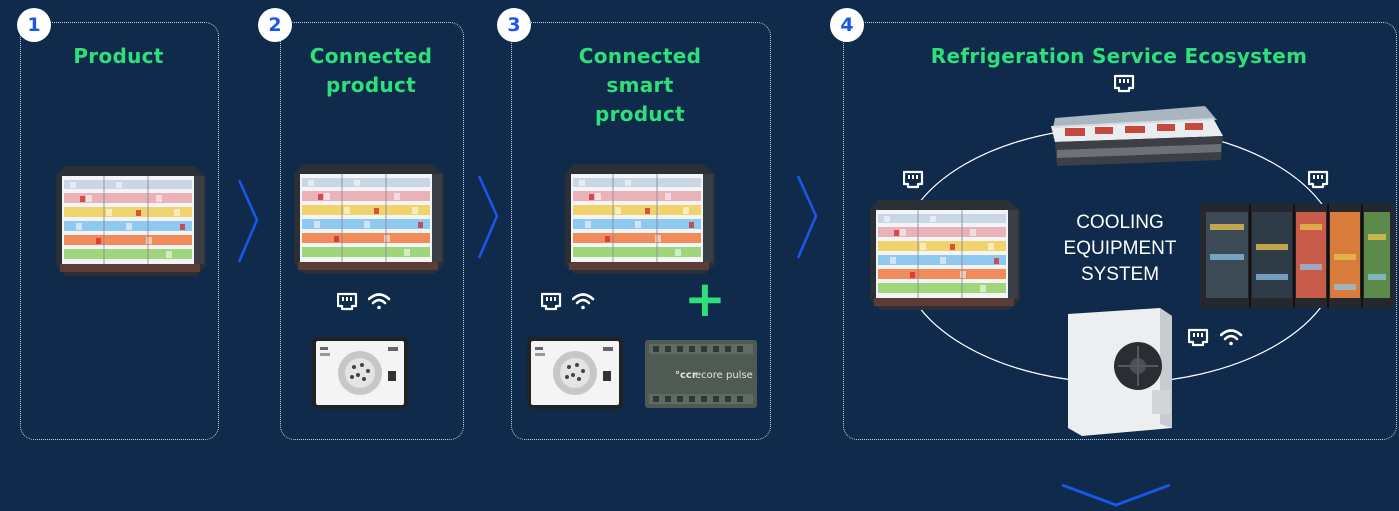 This screenshot has width=1399, height=511. Describe the element at coordinates (640, 219) in the screenshot. I see `smart-fridge` at that location.